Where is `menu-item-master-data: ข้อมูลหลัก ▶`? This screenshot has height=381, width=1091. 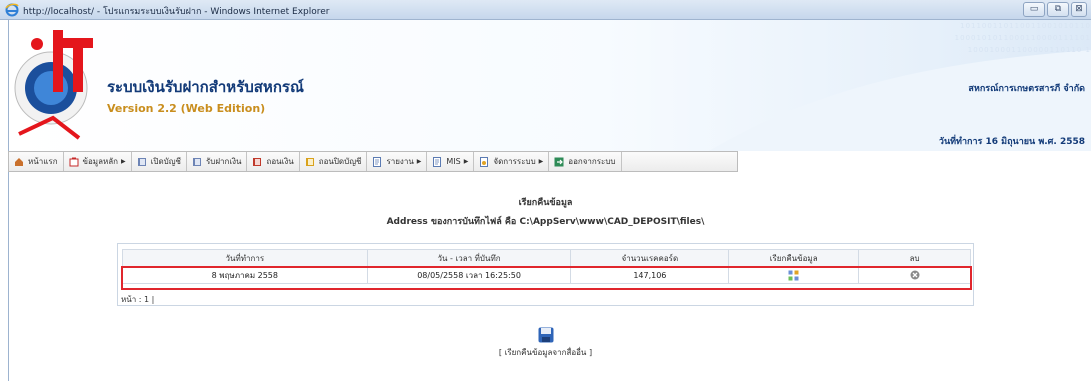
menu-item-master-data: ข้อมูลหลัก ▶ is located at coordinates (98, 161).